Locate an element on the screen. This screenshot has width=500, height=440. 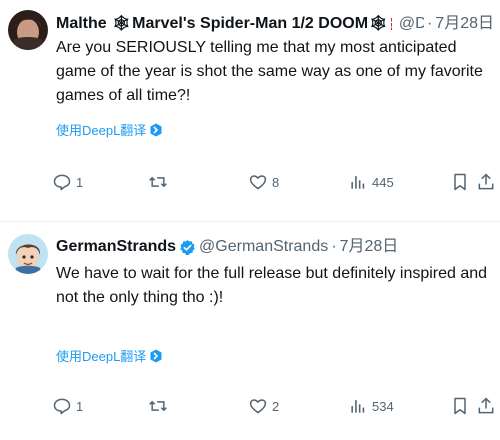
author-handle: @DahlMalthe is located at coordinates (411, 24).